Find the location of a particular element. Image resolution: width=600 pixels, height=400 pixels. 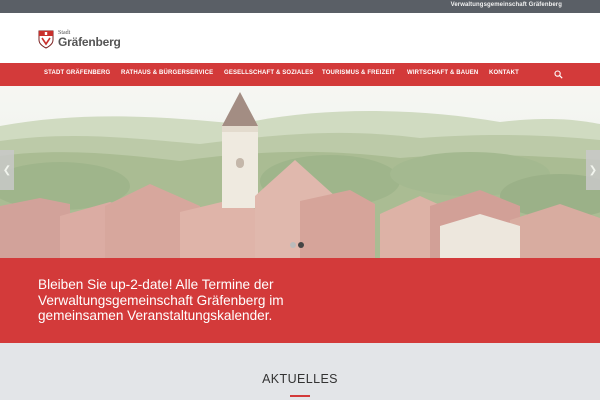

nav-item-kontakt: KONTAKT is located at coordinates (504, 73).